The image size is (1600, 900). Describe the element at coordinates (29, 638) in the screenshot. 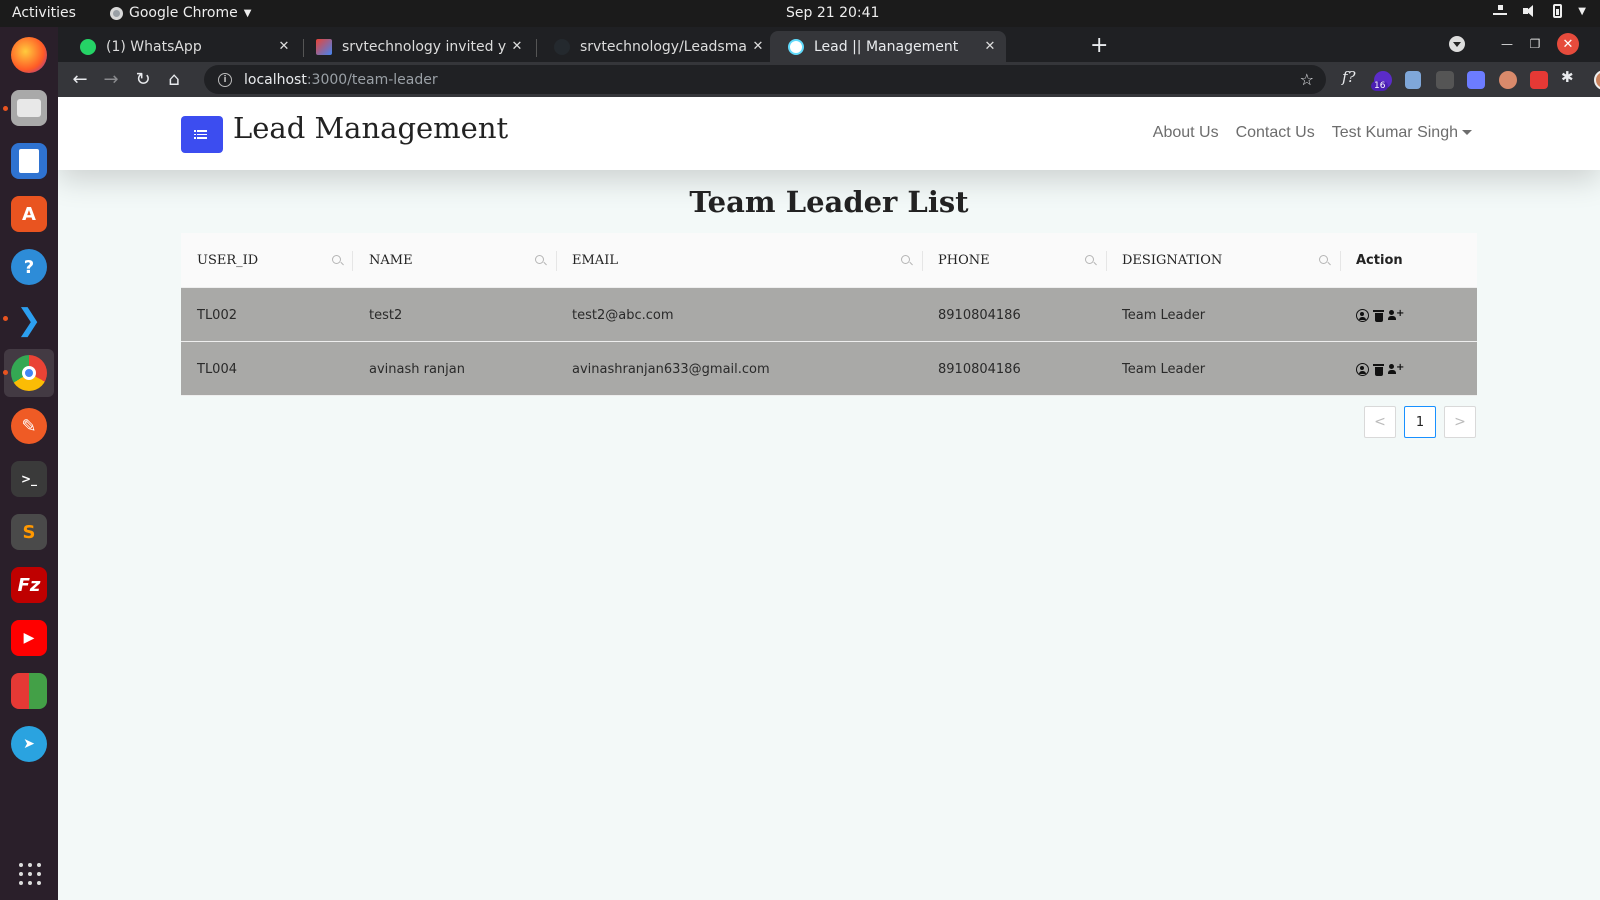

I see `youtube-icon: ▶` at that location.